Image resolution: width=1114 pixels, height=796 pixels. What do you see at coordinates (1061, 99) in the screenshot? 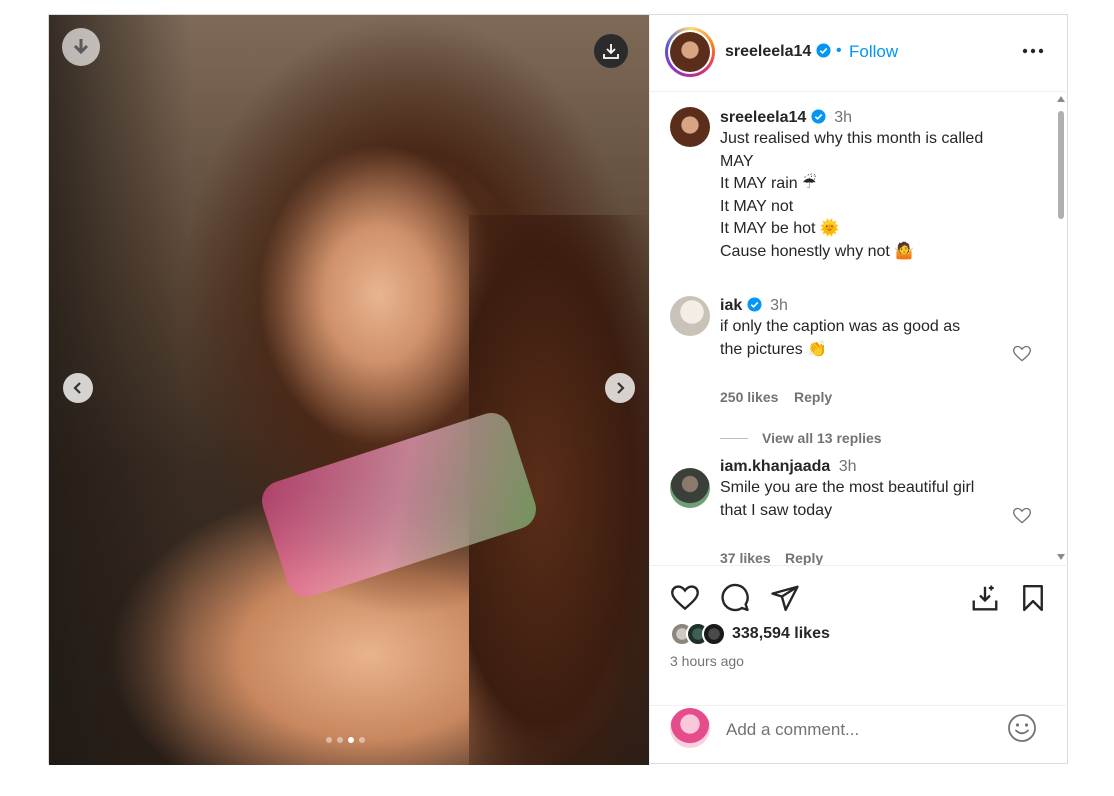
I see `scroll-up-arrow-icon` at bounding box center [1061, 99].